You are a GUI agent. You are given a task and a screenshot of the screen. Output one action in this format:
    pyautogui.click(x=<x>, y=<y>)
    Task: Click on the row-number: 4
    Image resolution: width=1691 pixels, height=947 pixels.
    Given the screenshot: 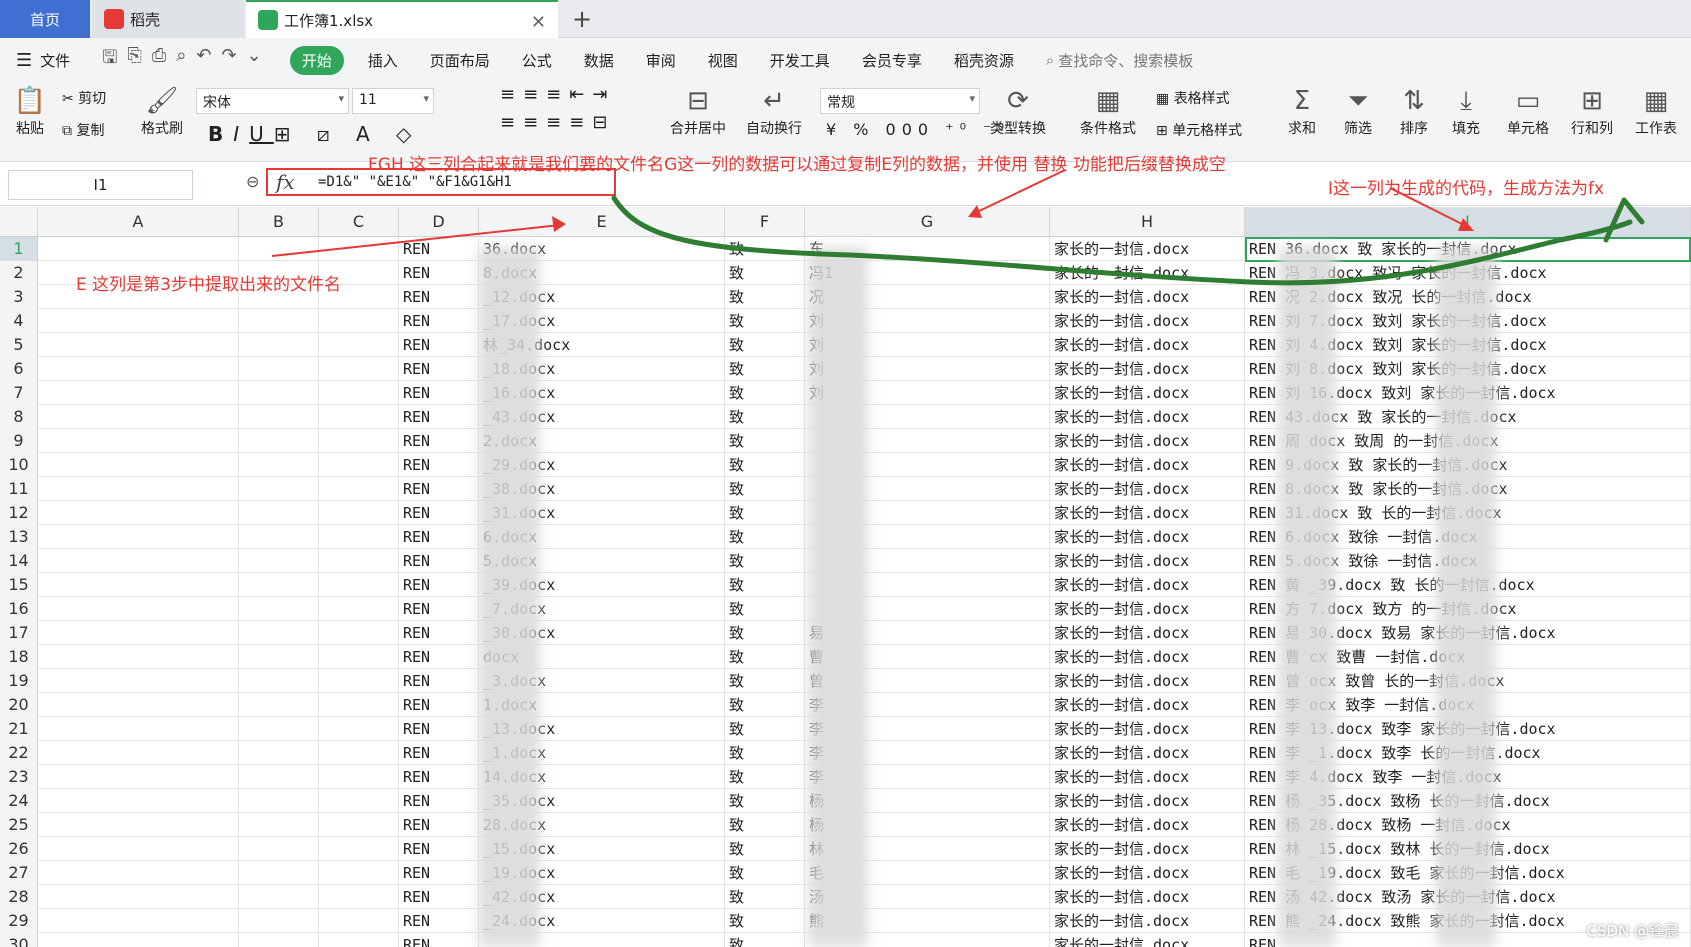 What is the action you would take?
    pyautogui.click(x=19, y=321)
    